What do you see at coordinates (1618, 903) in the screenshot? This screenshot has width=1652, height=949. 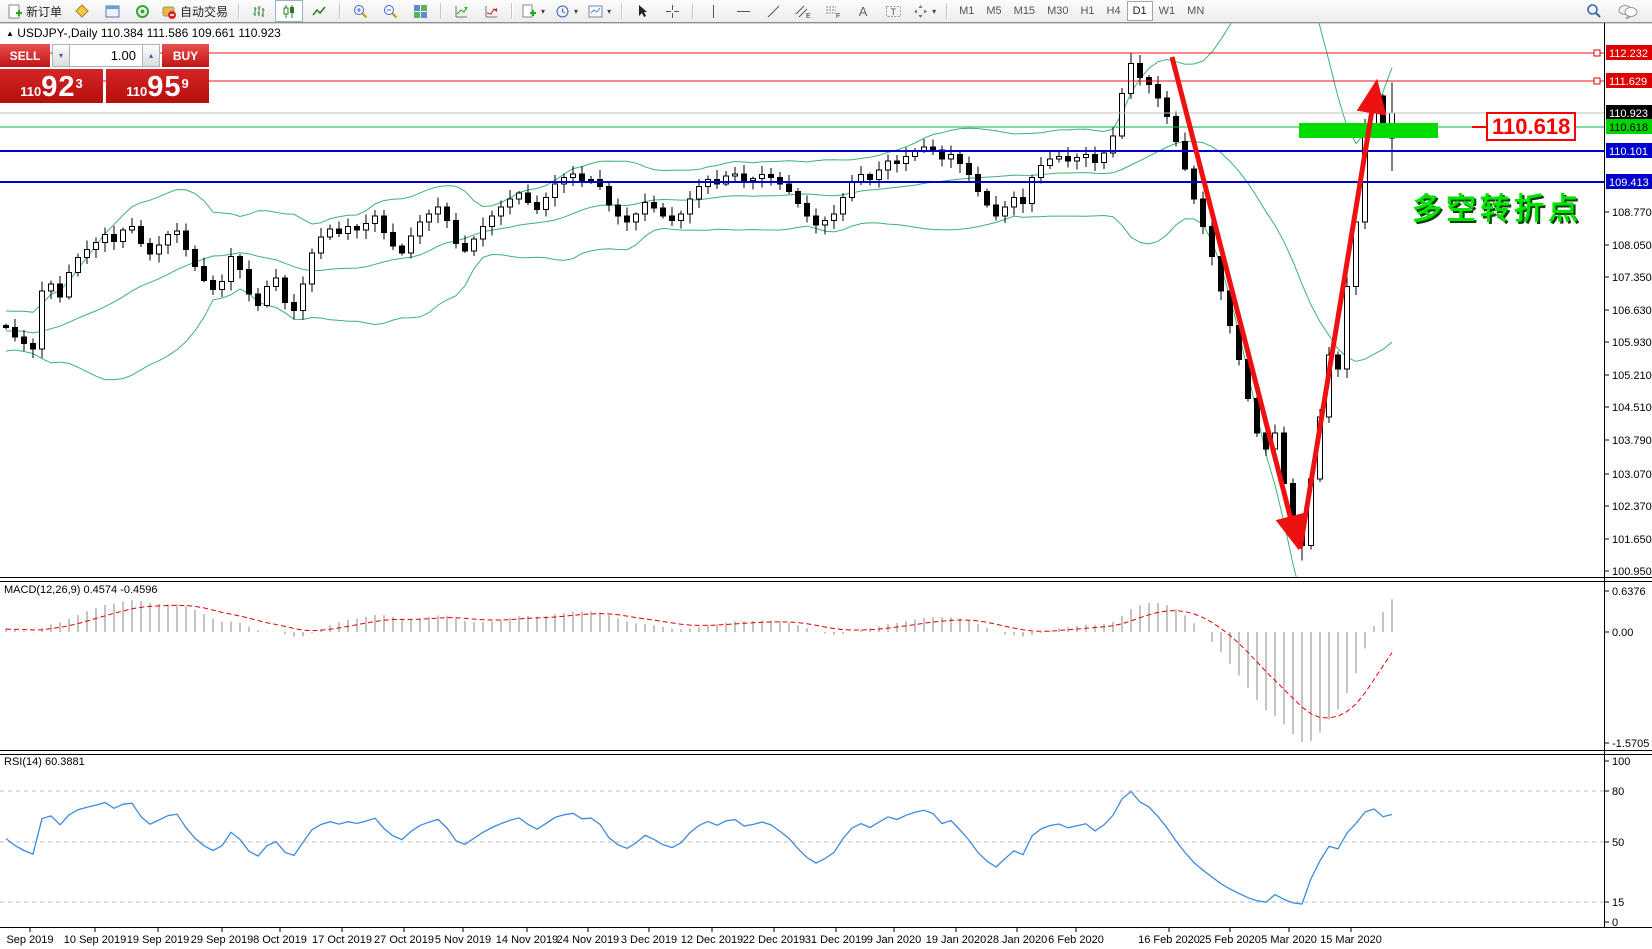 I see `rsi-tick-label: 15` at bounding box center [1618, 903].